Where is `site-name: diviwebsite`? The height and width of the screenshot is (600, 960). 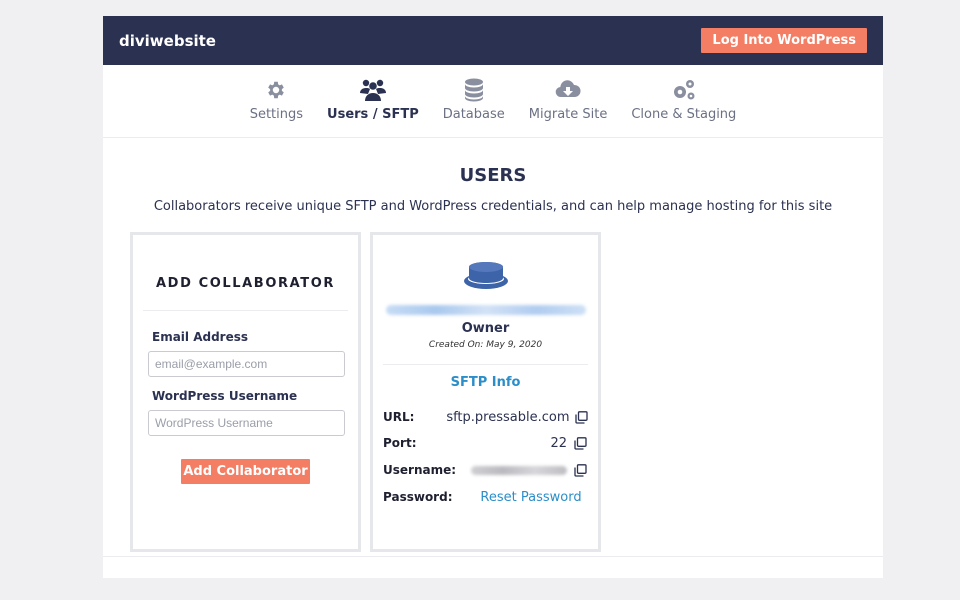
site-name: diviwebsite is located at coordinates (167, 40).